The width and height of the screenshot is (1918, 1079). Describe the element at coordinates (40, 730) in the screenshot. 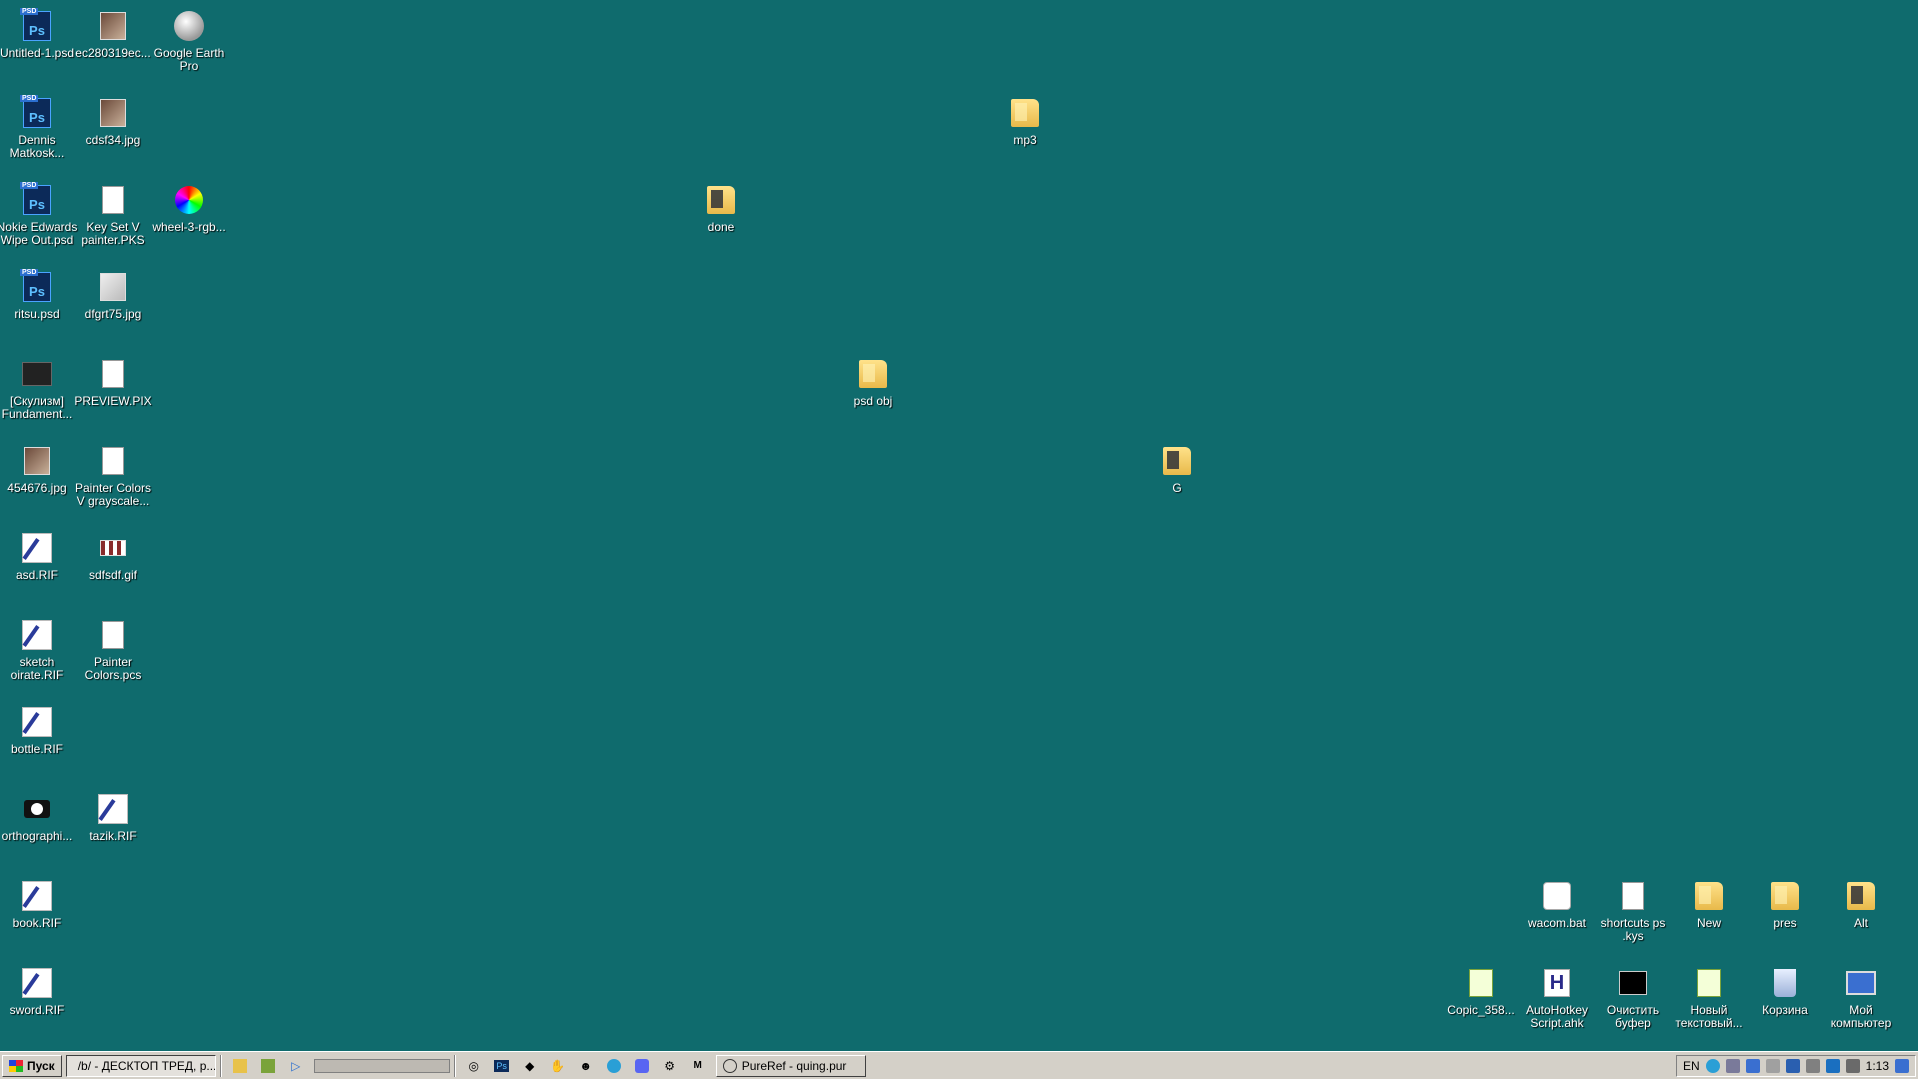

I see `desktop-icon-bottle-rif: bottle.RIF` at that location.